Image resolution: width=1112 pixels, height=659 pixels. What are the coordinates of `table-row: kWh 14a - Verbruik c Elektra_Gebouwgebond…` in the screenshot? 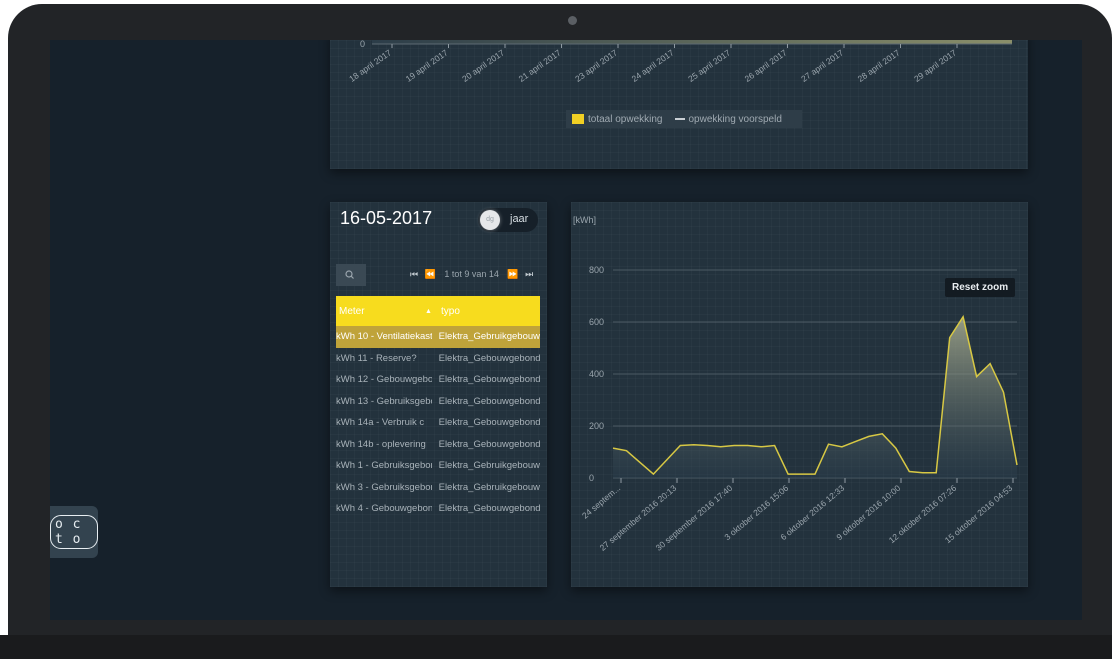 It's located at (438, 423).